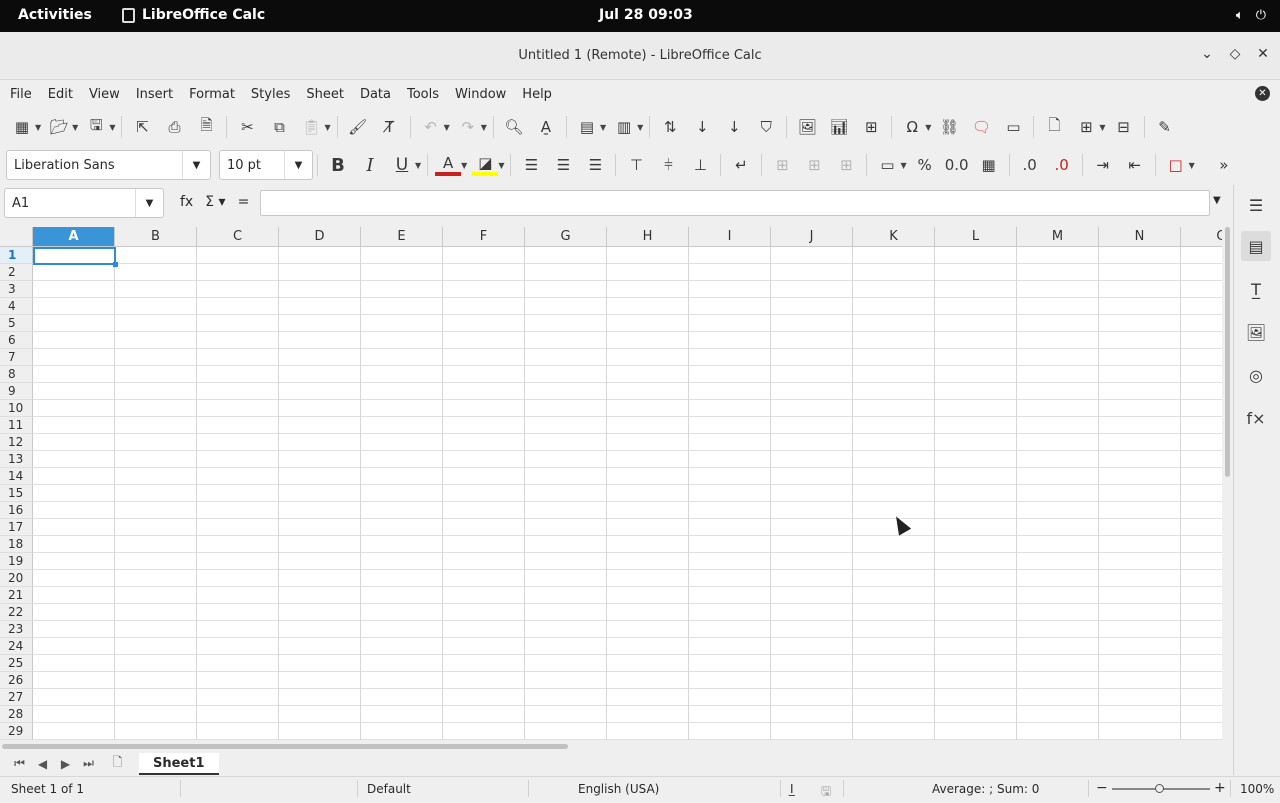 The image size is (1280, 803). What do you see at coordinates (16, 578) in the screenshot?
I see `row-header: 20` at bounding box center [16, 578].